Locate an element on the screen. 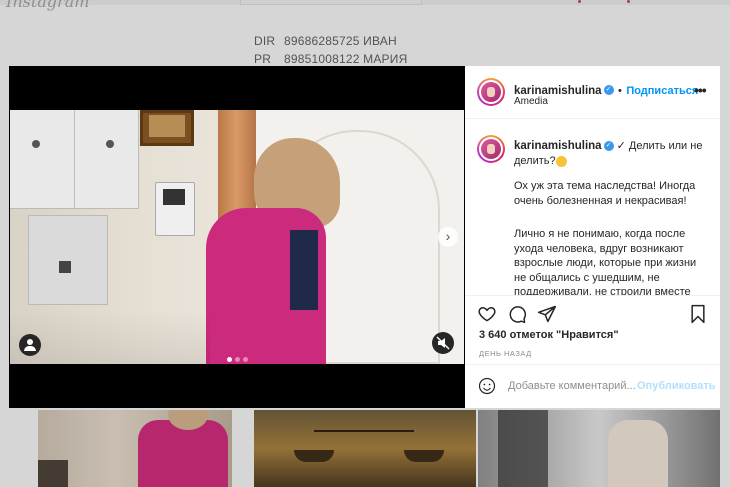 The image size is (730, 487). share-icon is located at coordinates (547, 314).